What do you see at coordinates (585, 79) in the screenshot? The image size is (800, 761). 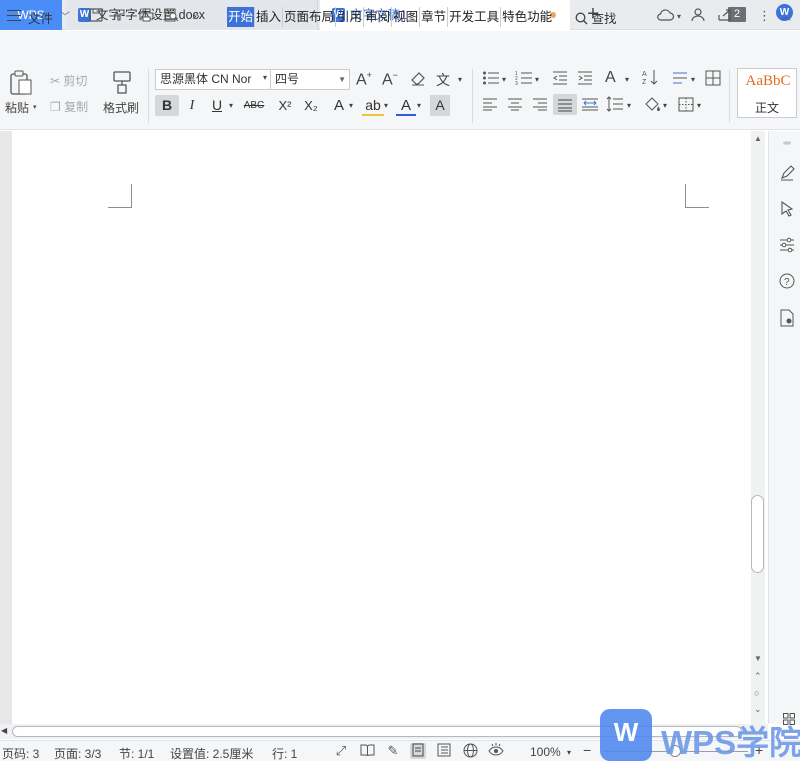 I see `increase-indent-icon` at bounding box center [585, 79].